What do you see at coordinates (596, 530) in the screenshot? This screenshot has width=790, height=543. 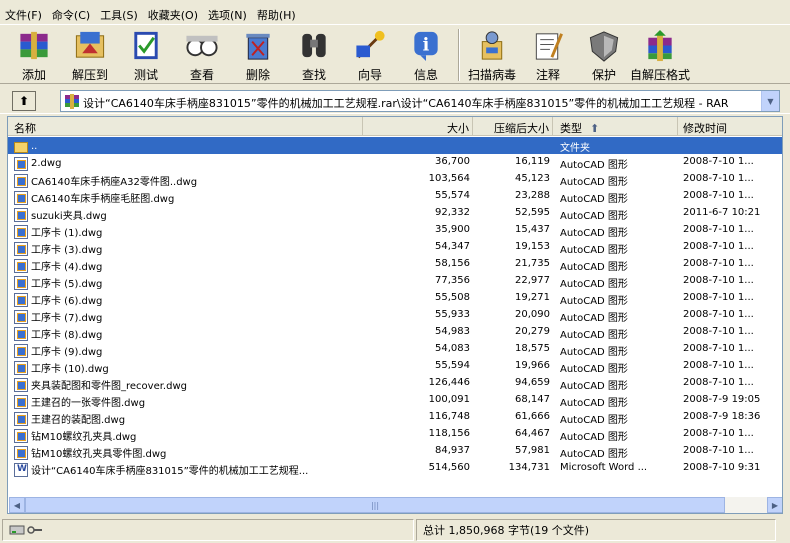 I see `status-total: 总计 1,850,968 字节(19 个文件)` at bounding box center [596, 530].